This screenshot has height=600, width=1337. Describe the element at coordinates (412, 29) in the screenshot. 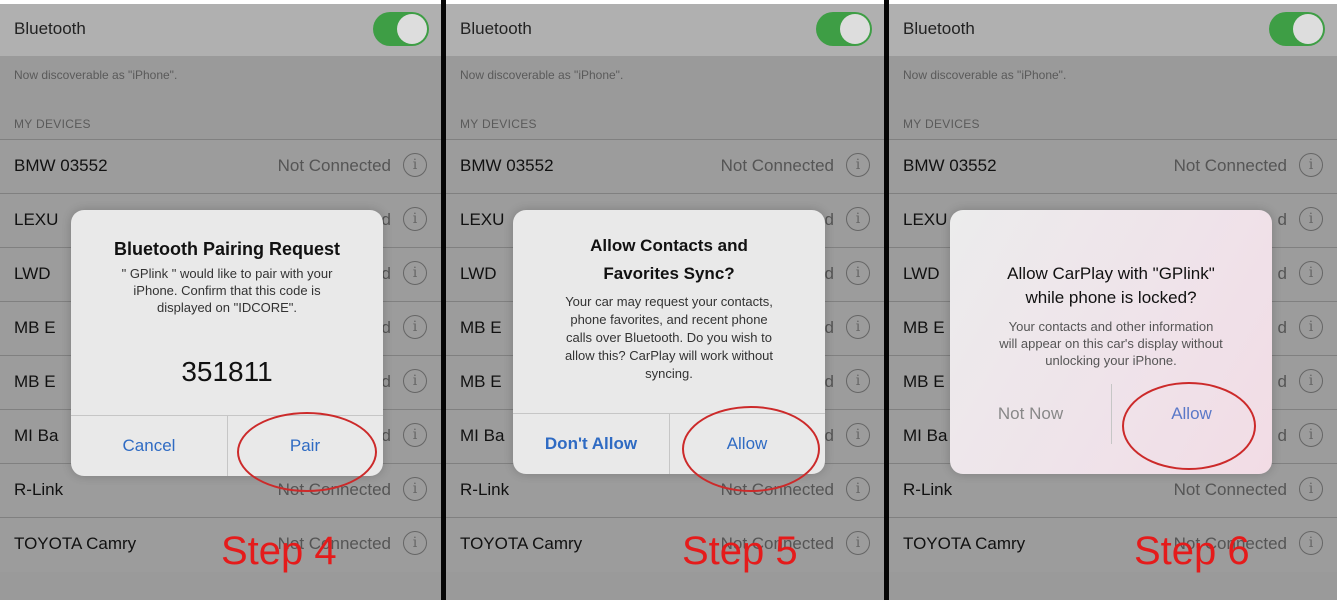

I see `toggle-knob` at that location.